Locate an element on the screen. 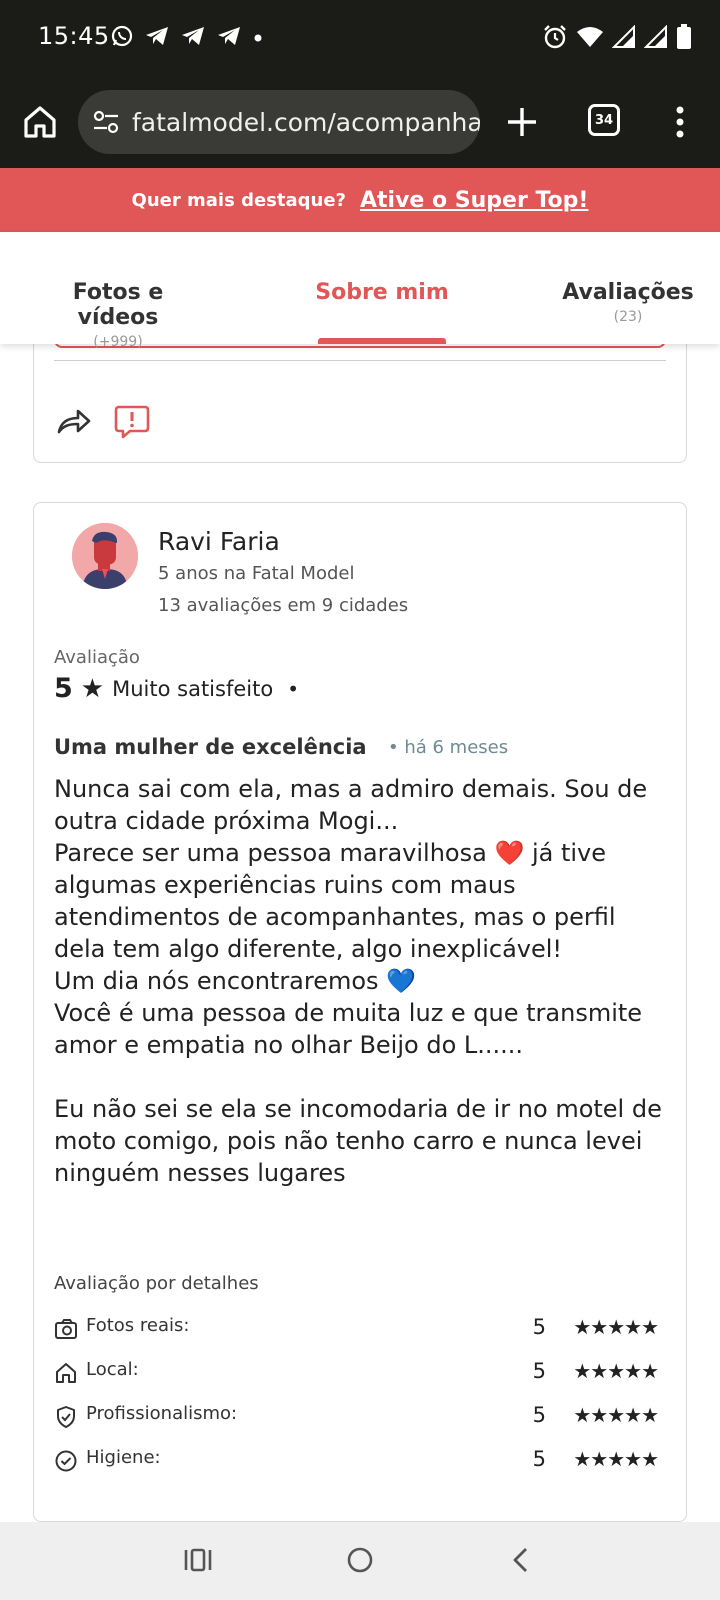 This screenshot has width=720, height=1600. notification-icons is located at coordinates (187, 36).